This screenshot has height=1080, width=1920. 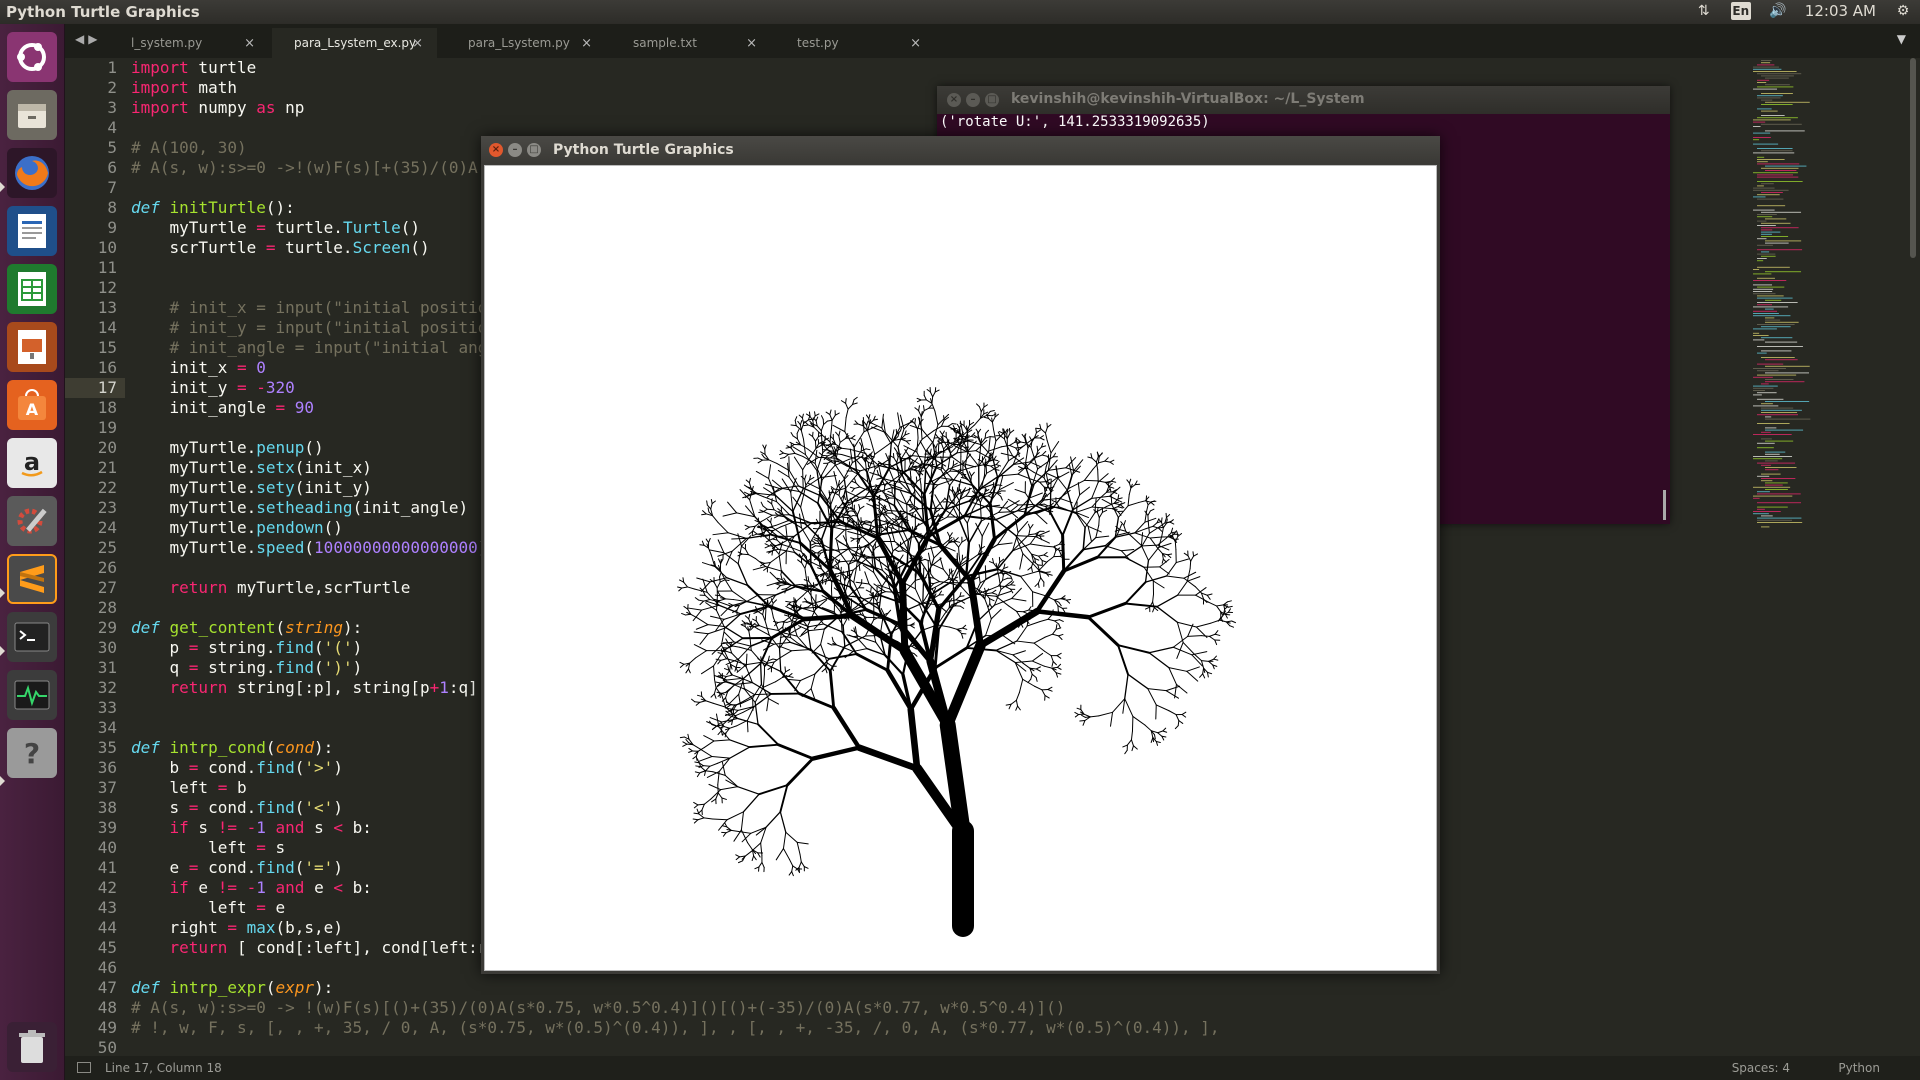 What do you see at coordinates (107, 607) in the screenshot?
I see `line-number: 28` at bounding box center [107, 607].